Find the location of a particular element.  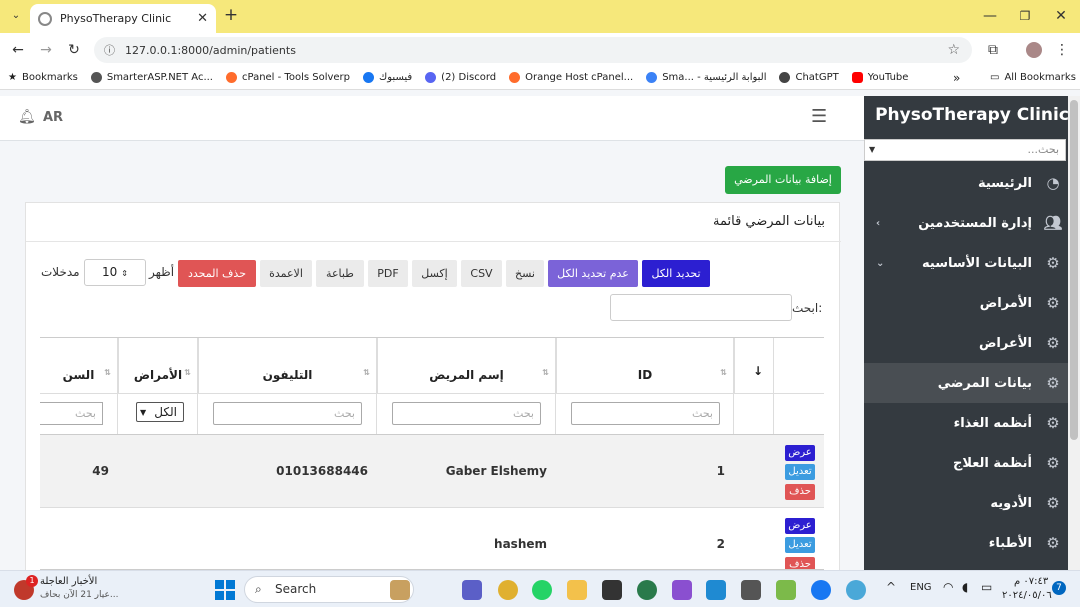

filter-age-input: بحث is located at coordinates (71, 413).